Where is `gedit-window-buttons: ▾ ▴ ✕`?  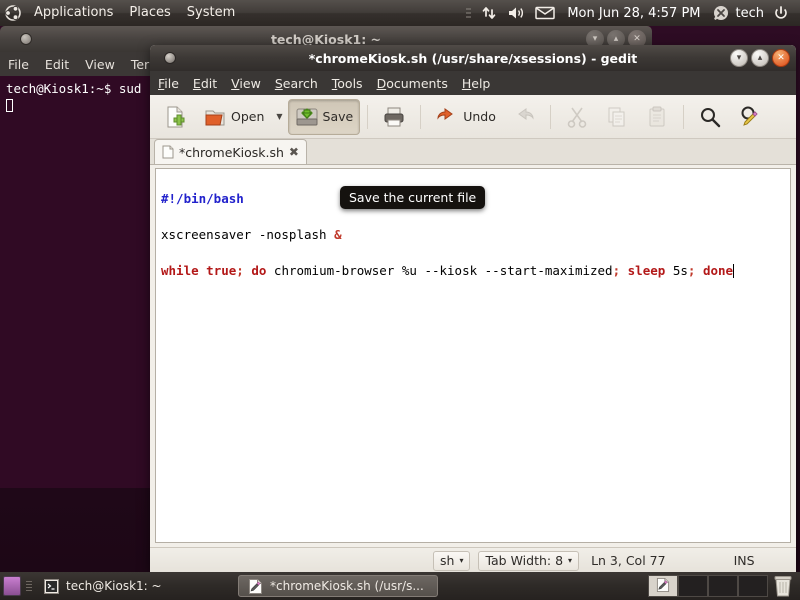
gedit-window-buttons: ▾ ▴ ✕ is located at coordinates (760, 58).